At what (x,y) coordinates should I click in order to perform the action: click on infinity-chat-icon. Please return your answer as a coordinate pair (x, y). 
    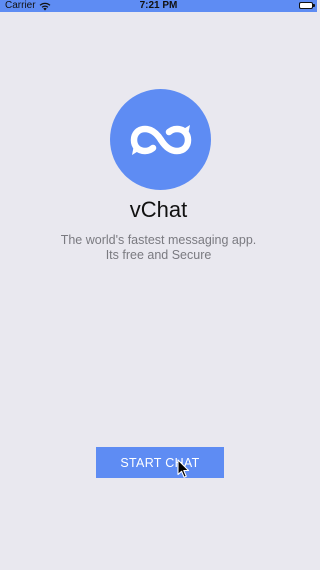
    Looking at the image, I should click on (160, 139).